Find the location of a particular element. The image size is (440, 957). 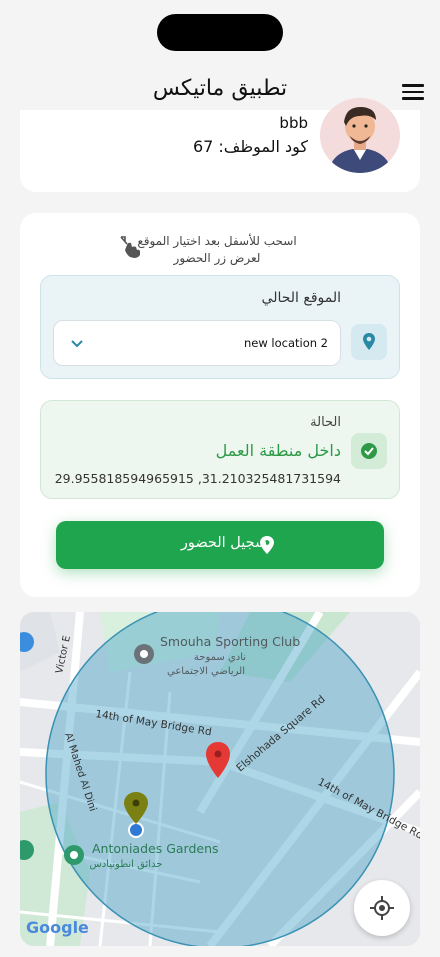

coordinates: 29.955818594965915 ,31.210325481731594 is located at coordinates (197, 478).